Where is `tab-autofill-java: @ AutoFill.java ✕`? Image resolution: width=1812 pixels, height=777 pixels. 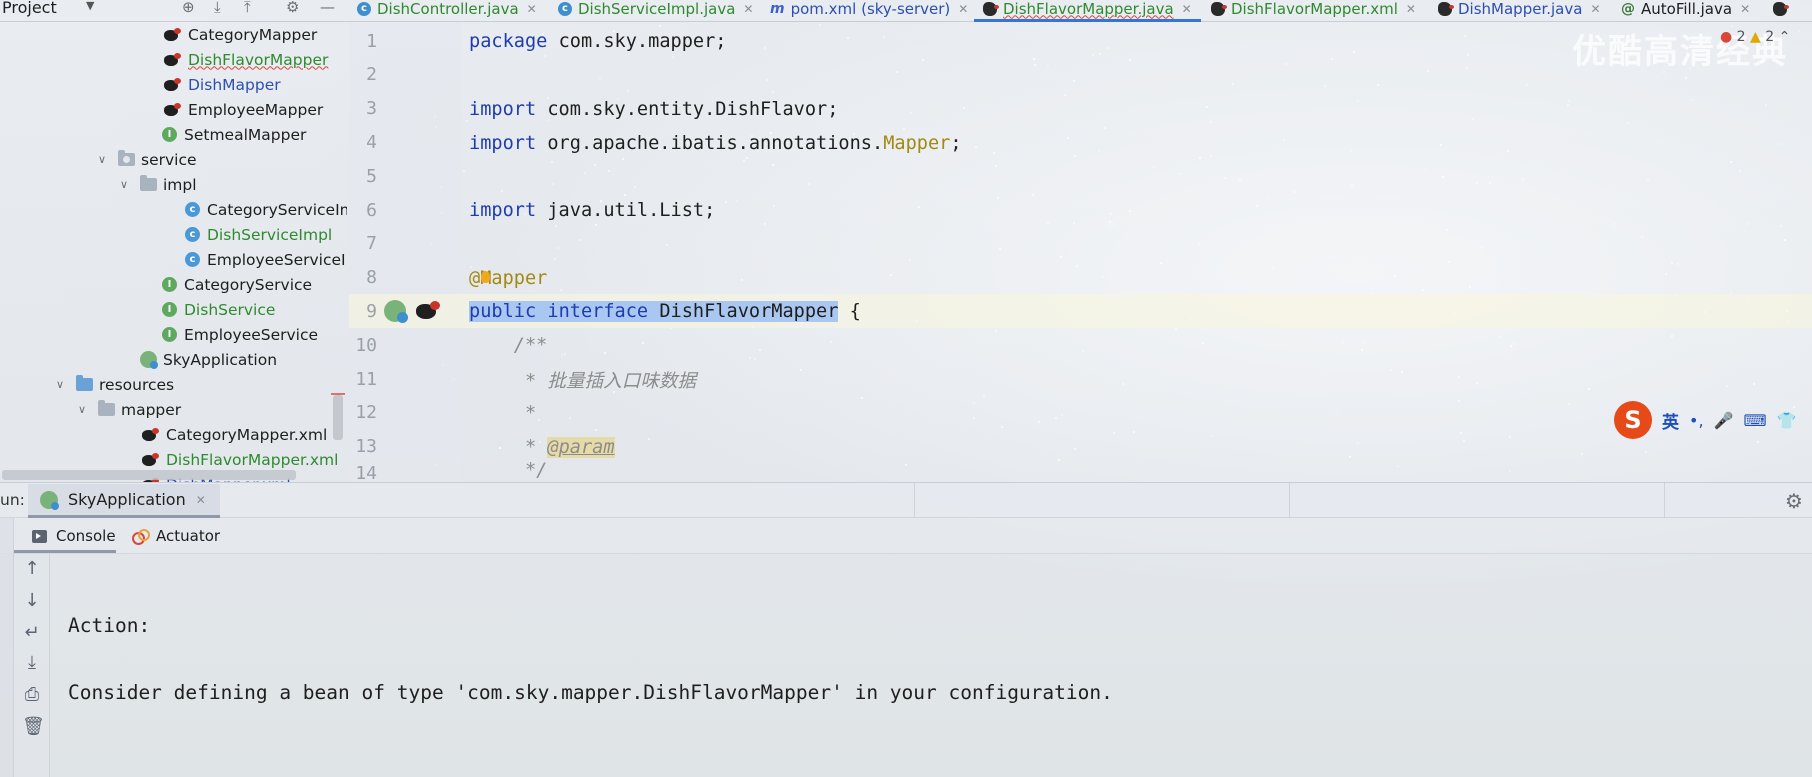 tab-autofill-java: @ AutoFill.java ✕ is located at coordinates (1685, 10).